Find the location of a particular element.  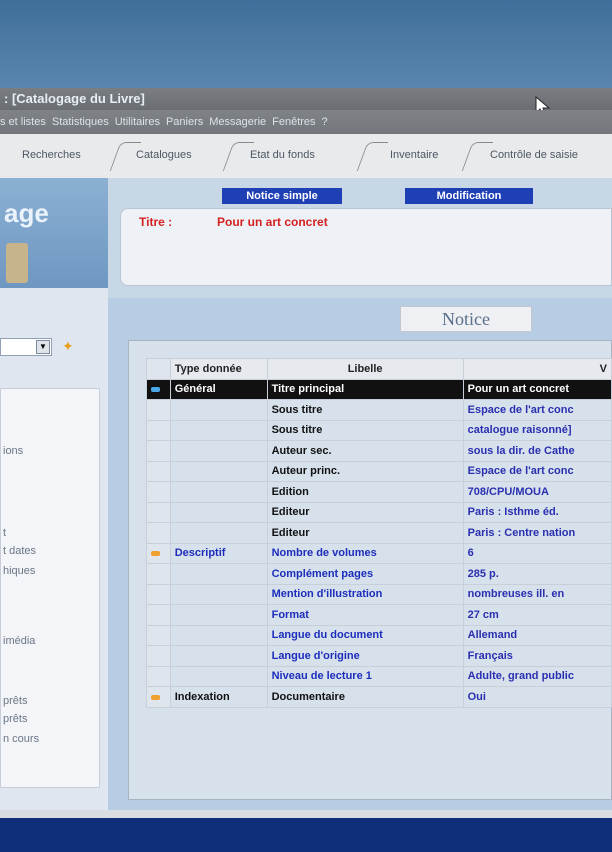

menu-item: Messagerie is located at coordinates (237, 122).